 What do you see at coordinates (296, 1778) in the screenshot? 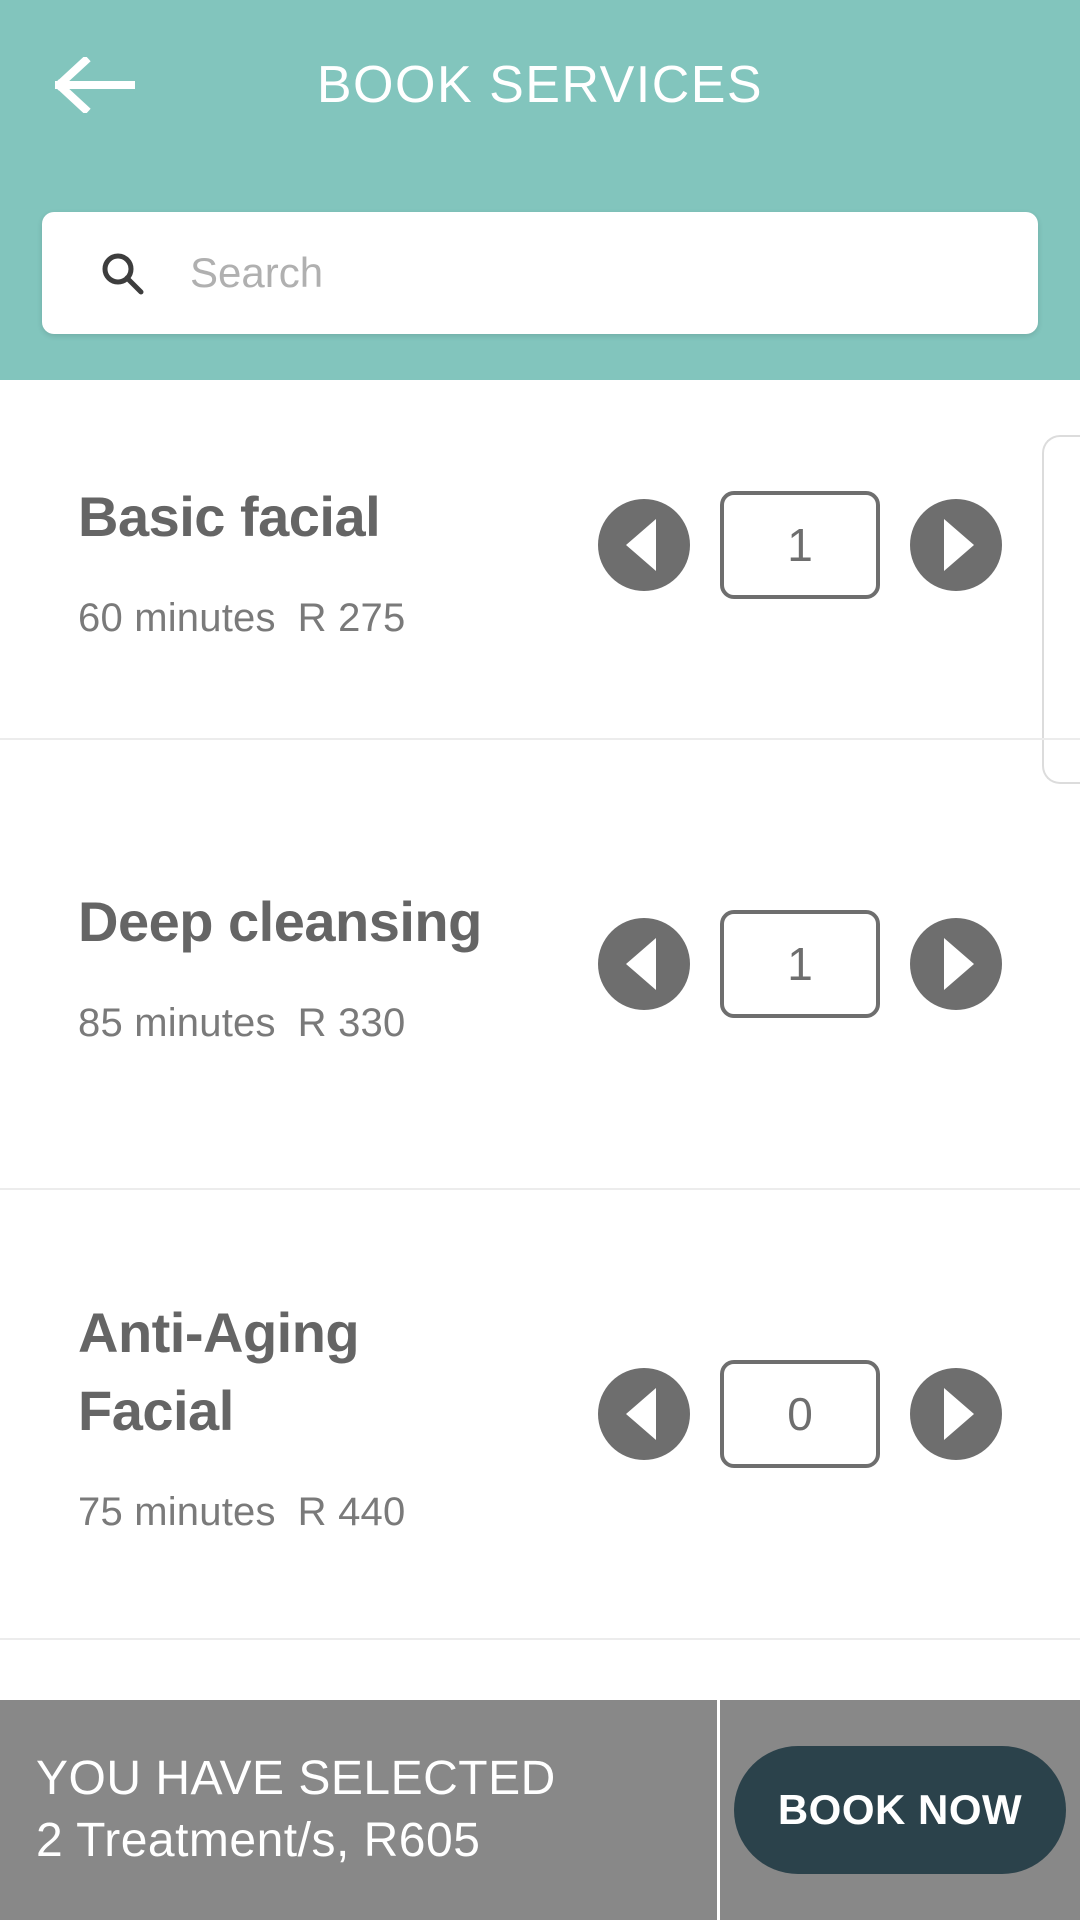
I see `summary-label: YOU HAVE SELECTED` at bounding box center [296, 1778].